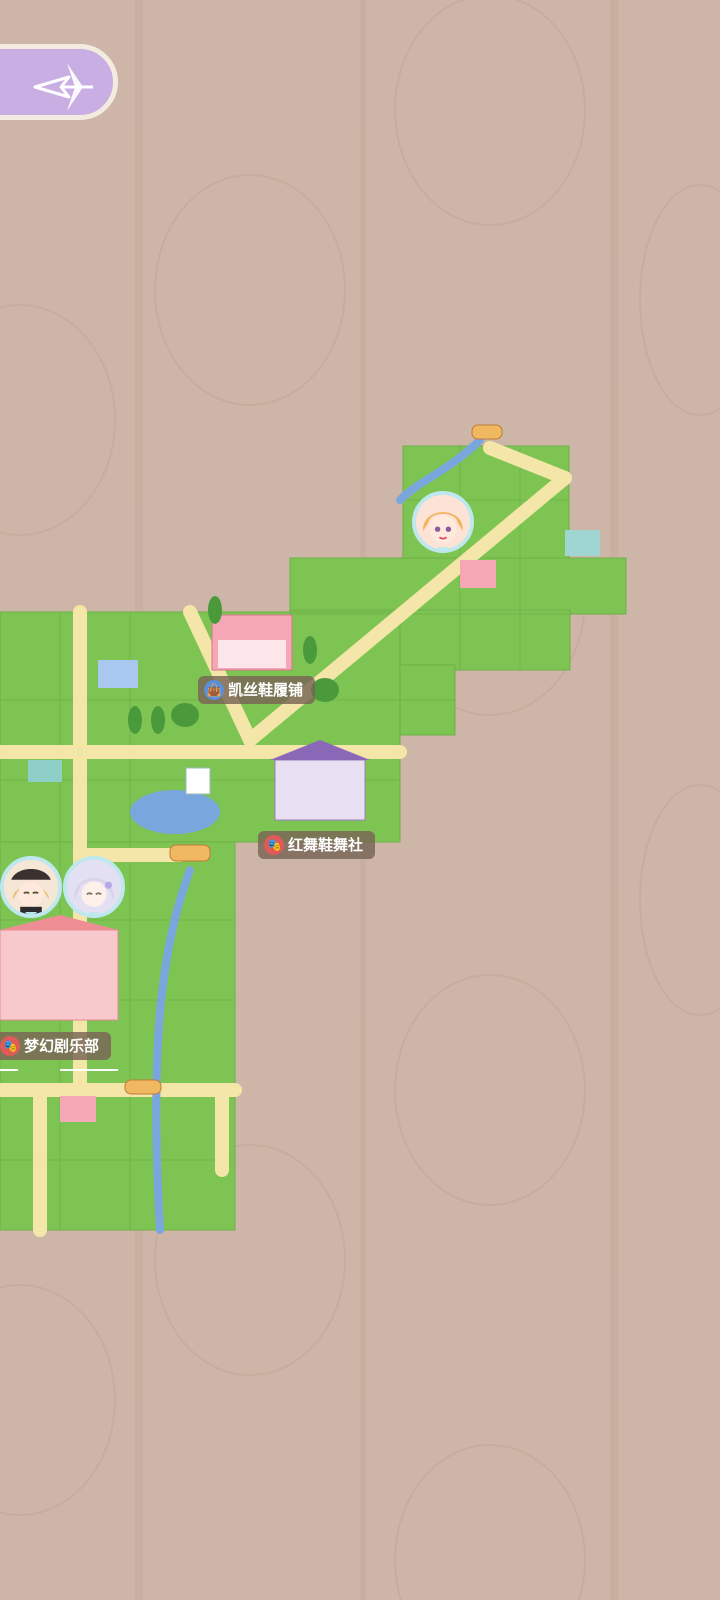  I want to click on character-avatar-blonde-girl, so click(443, 522).